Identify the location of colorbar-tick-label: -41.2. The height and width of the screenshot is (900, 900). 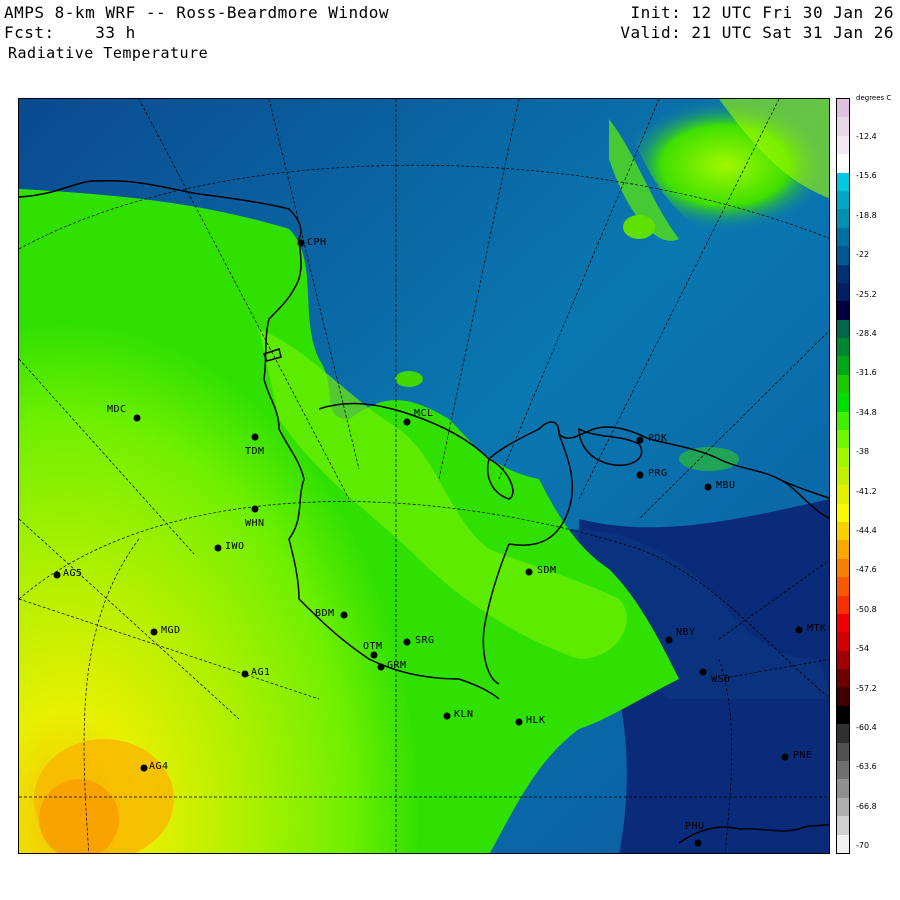
(866, 491).